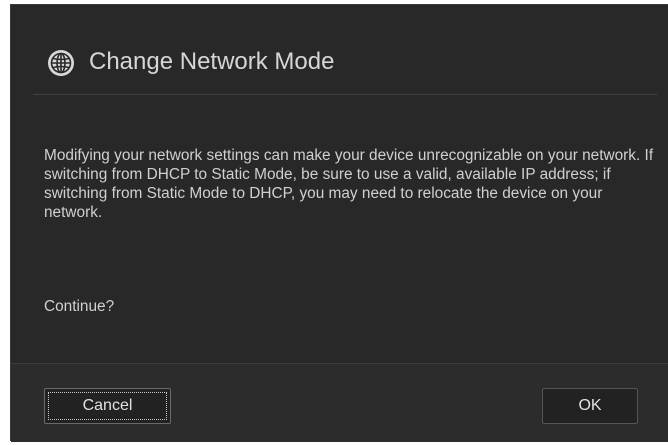 Image resolution: width=668 pixels, height=445 pixels. What do you see at coordinates (79, 306) in the screenshot?
I see `confirm-prompt: Continue?` at bounding box center [79, 306].